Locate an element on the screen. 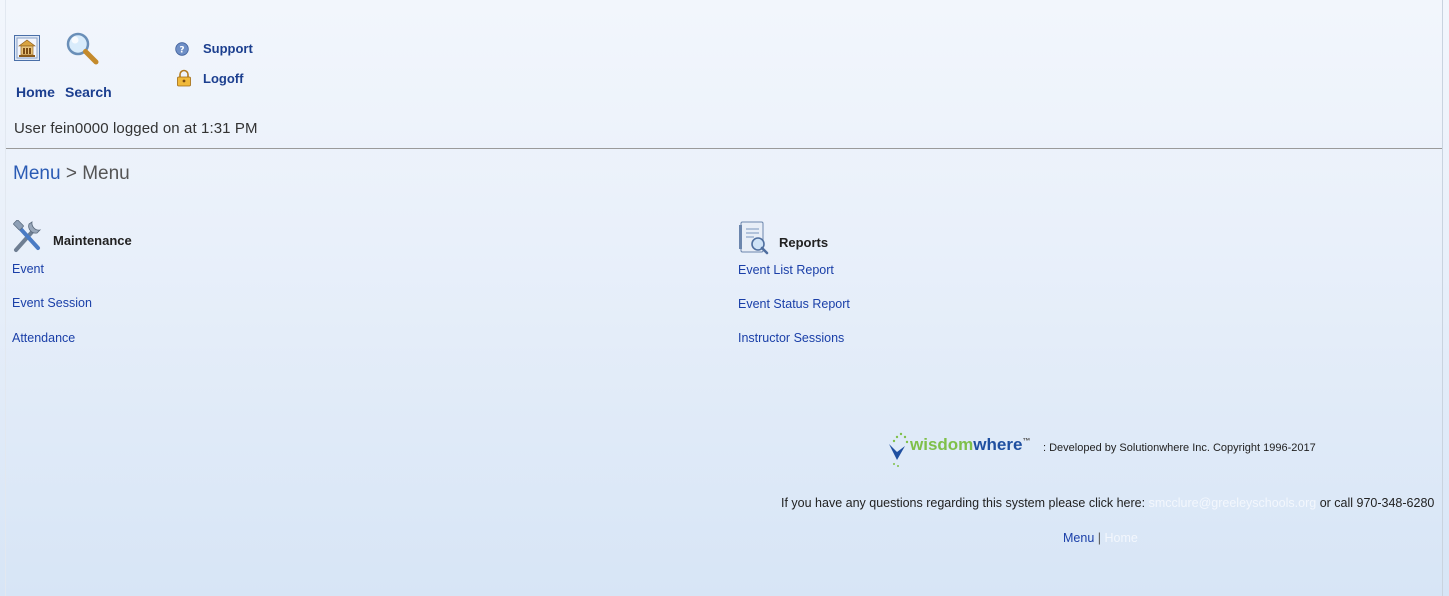 This screenshot has width=1449, height=596. menu-link-event-status-report: Event Status Report is located at coordinates (794, 304).